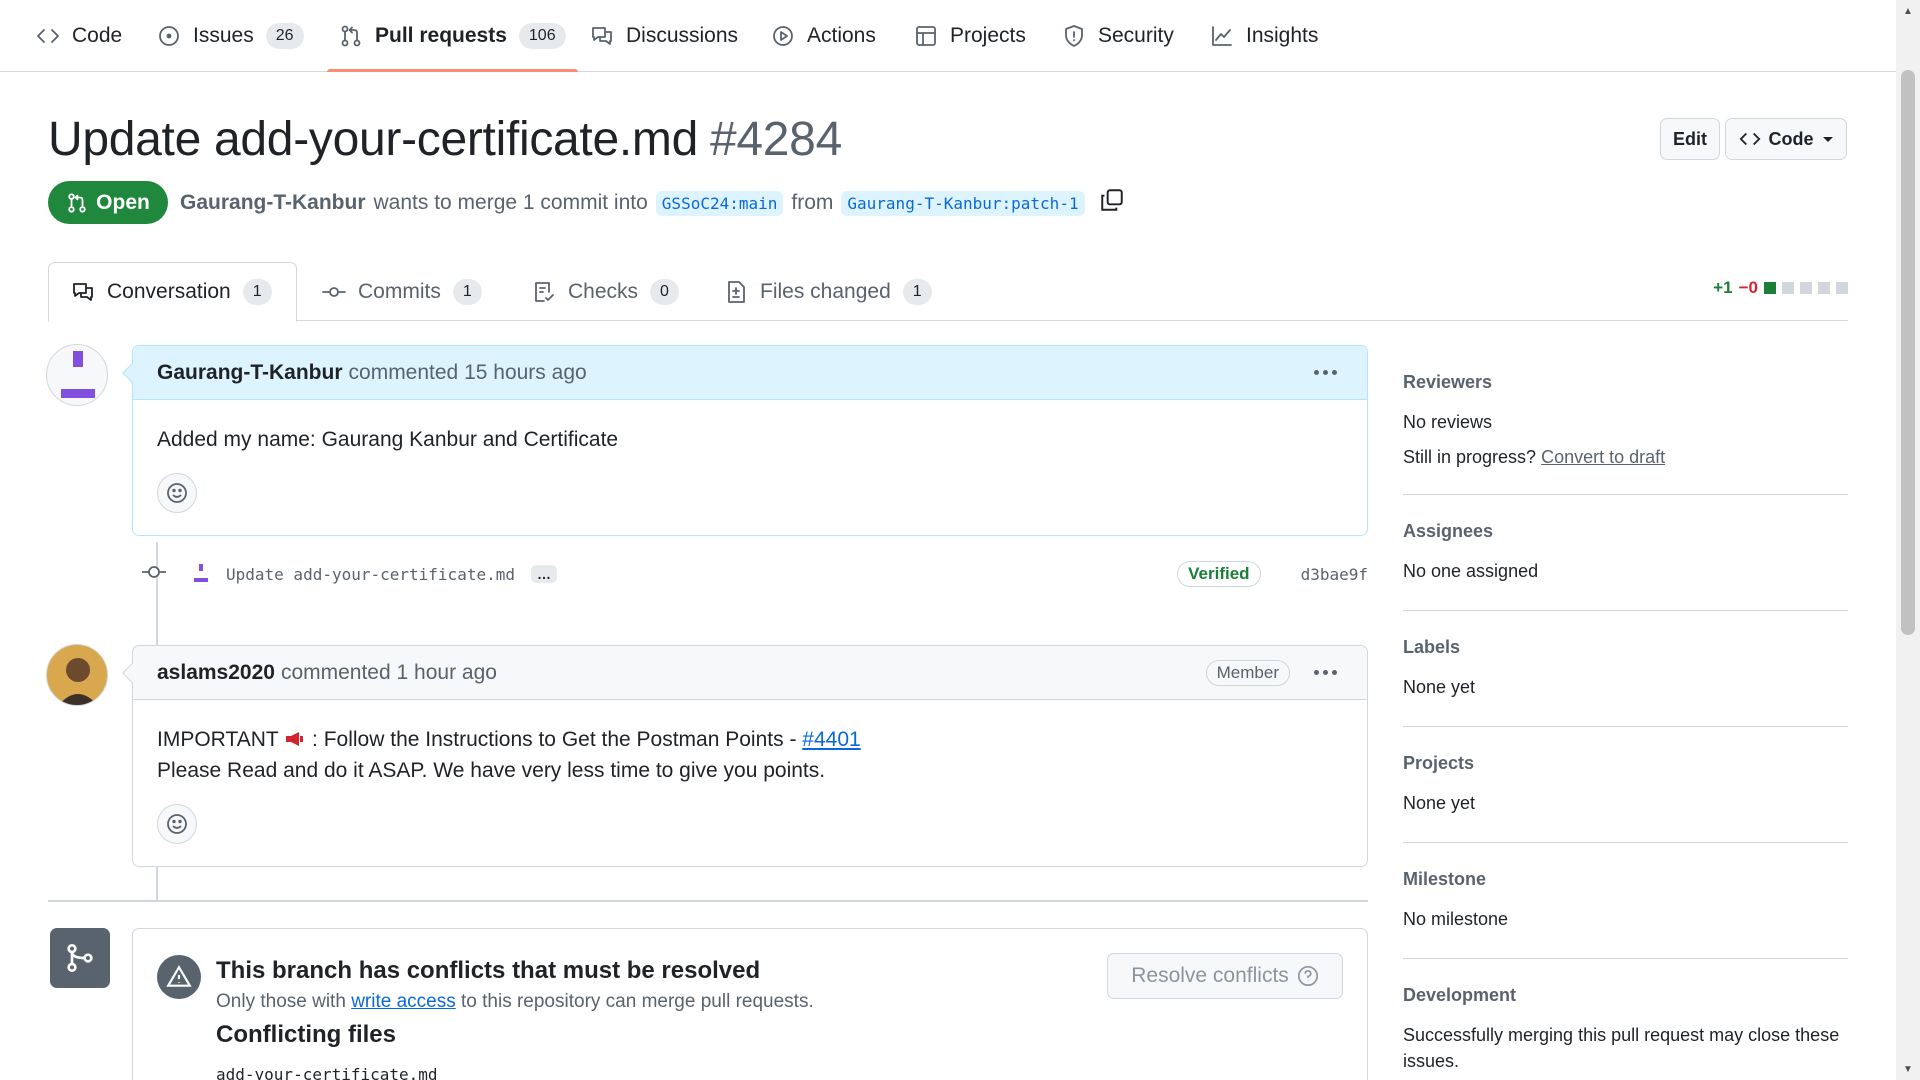 The height and width of the screenshot is (1080, 1920). I want to click on scroll-up-icon: ▲, so click(1908, 11).